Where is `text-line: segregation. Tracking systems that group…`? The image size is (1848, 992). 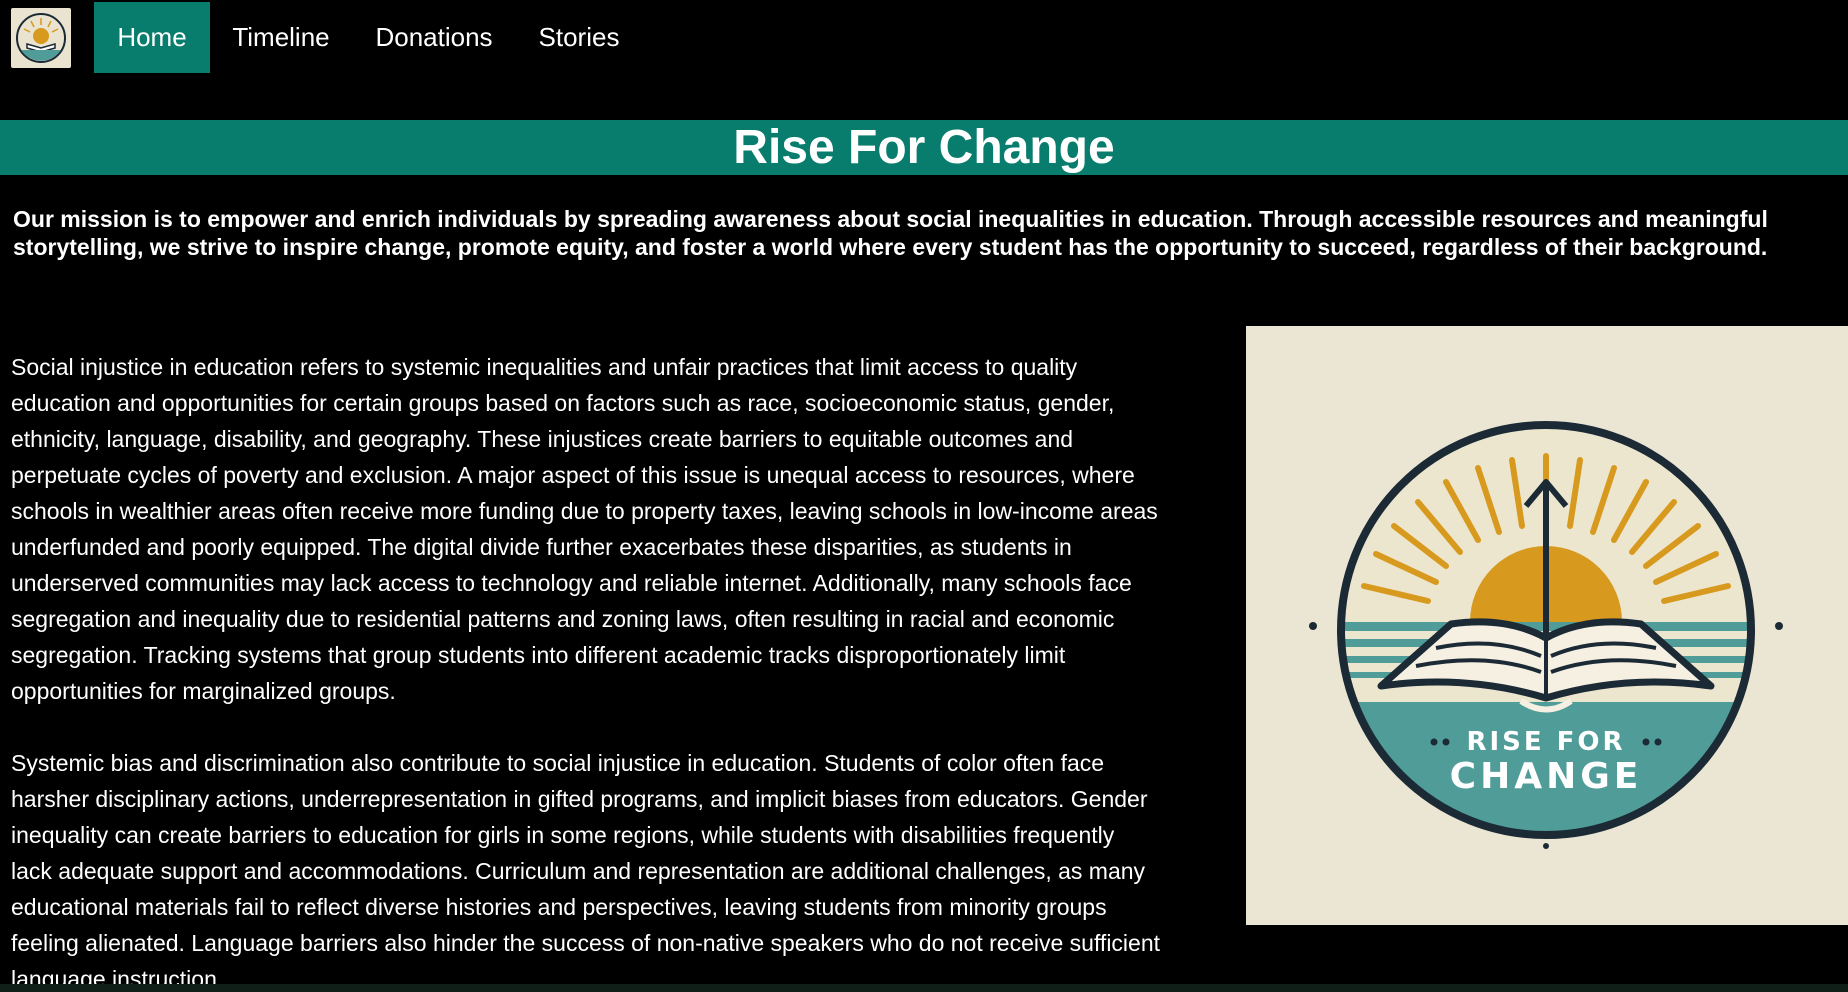 text-line: segregation. Tracking systems that group… is located at coordinates (538, 655).